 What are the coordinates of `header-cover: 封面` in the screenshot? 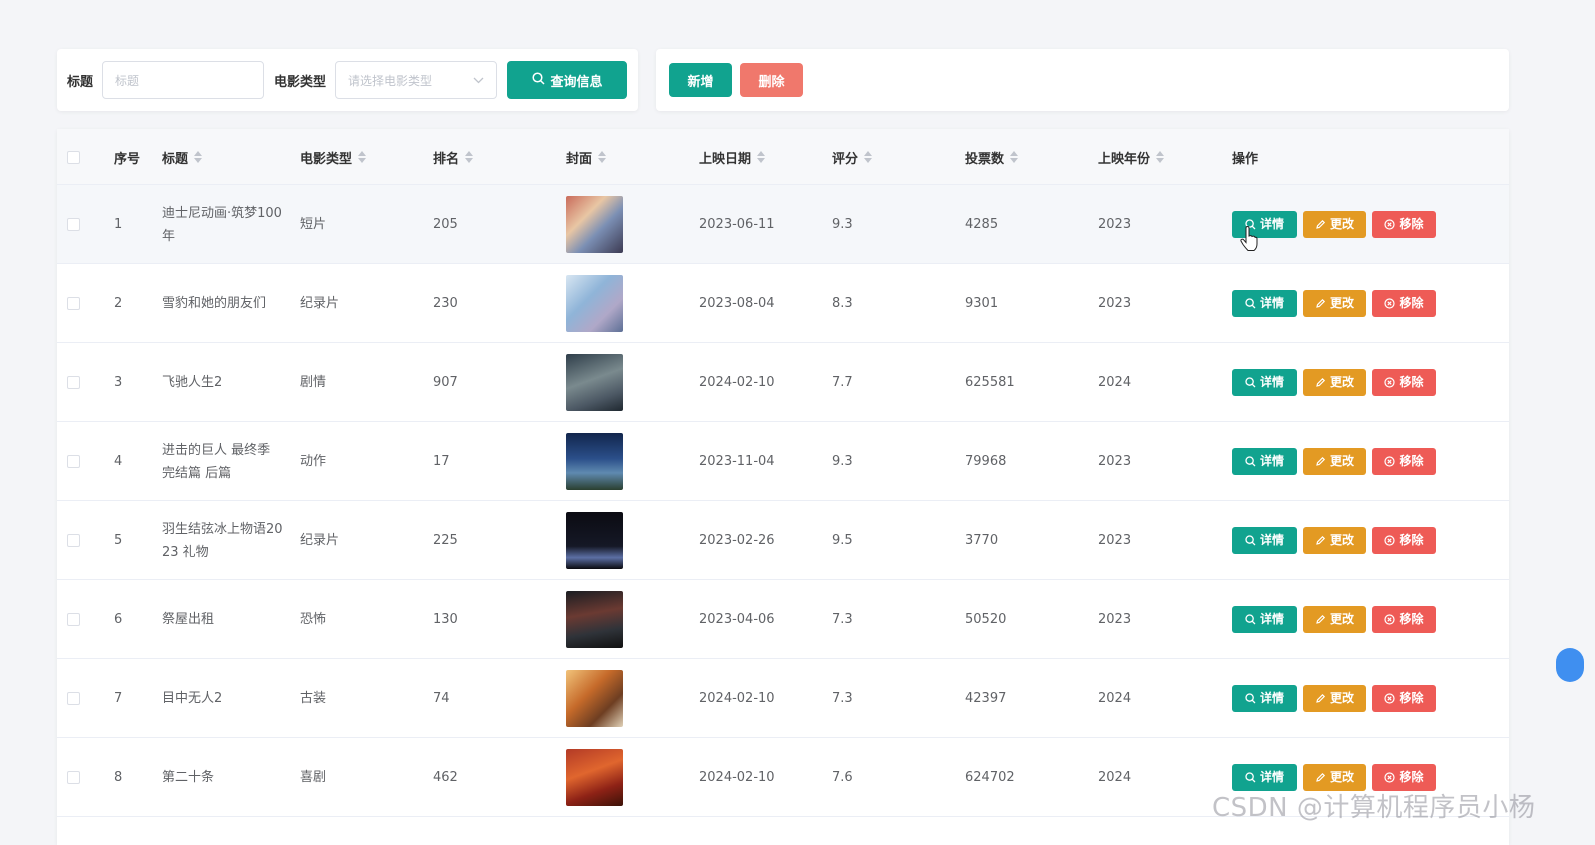 It's located at (586, 157).